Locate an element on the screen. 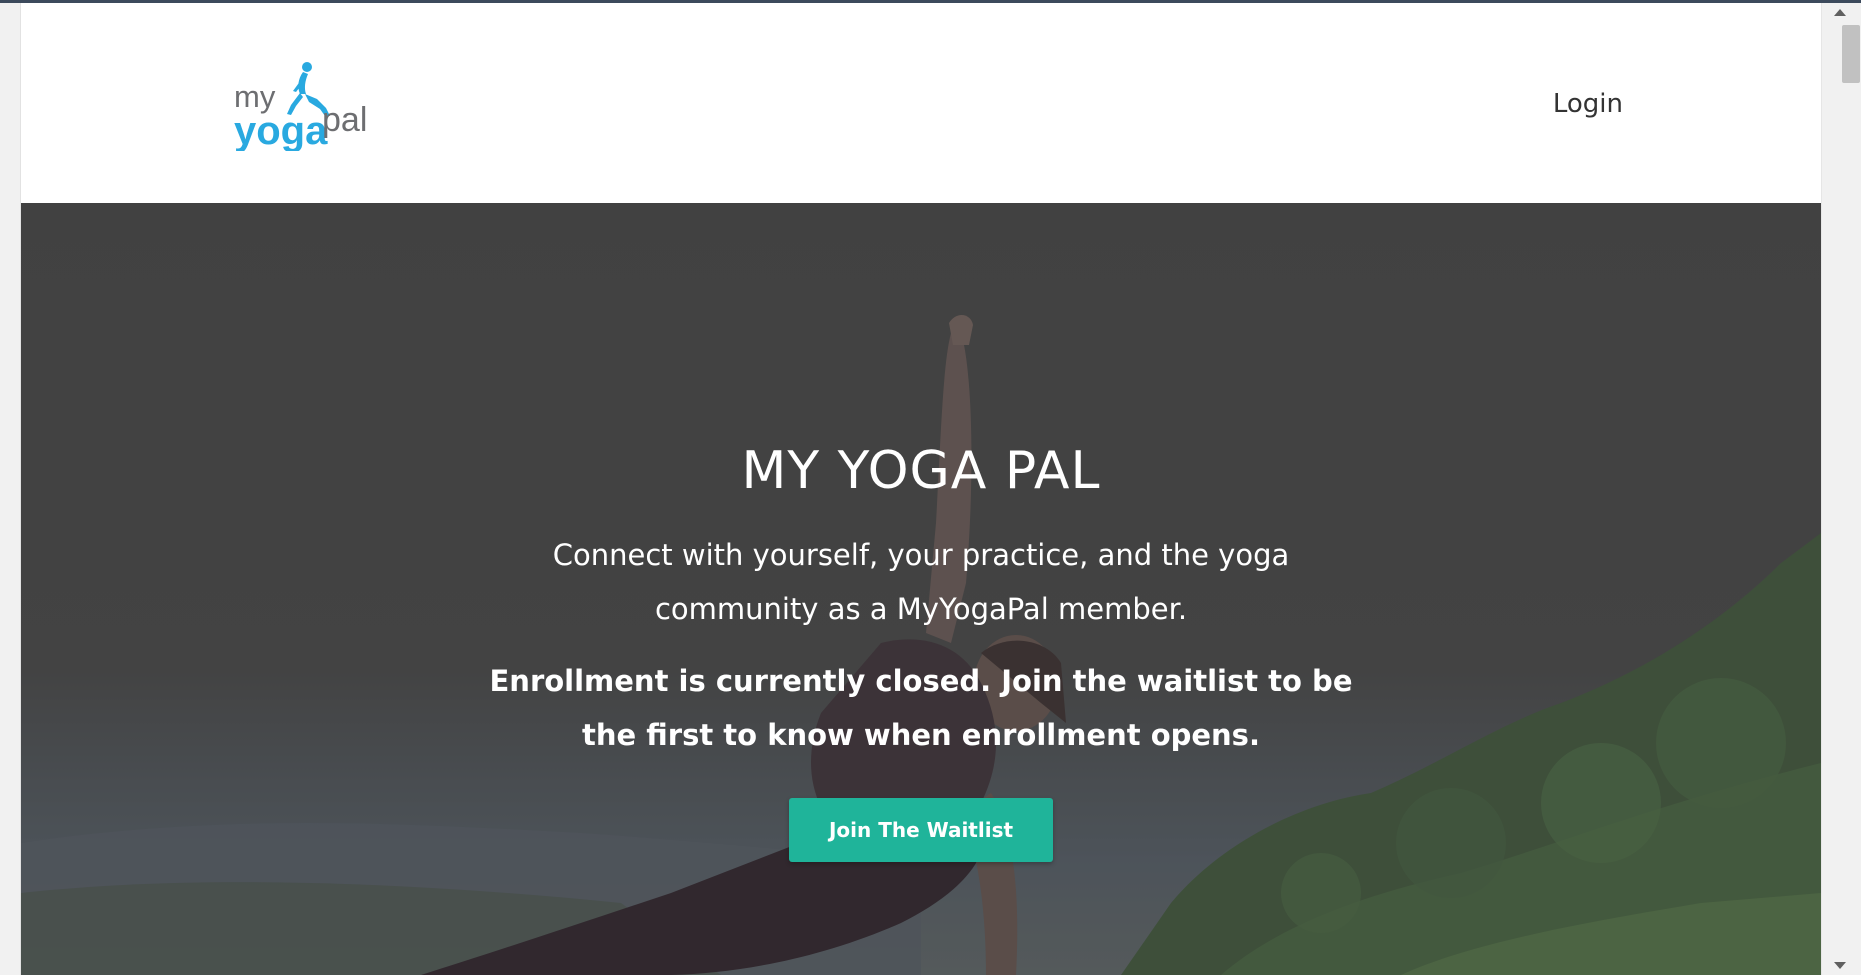 The height and width of the screenshot is (975, 1861). login-link: Login is located at coordinates (1588, 104).